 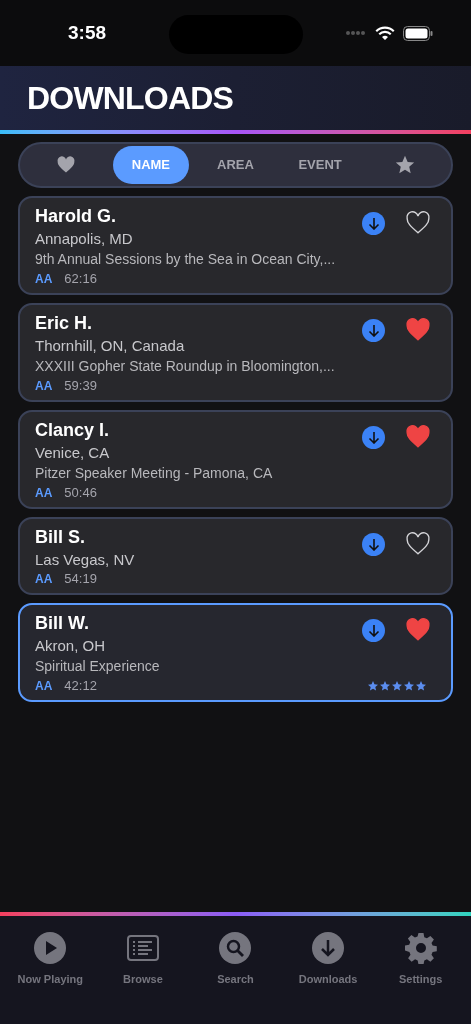 I want to click on duration: 59:39, so click(x=80, y=386).